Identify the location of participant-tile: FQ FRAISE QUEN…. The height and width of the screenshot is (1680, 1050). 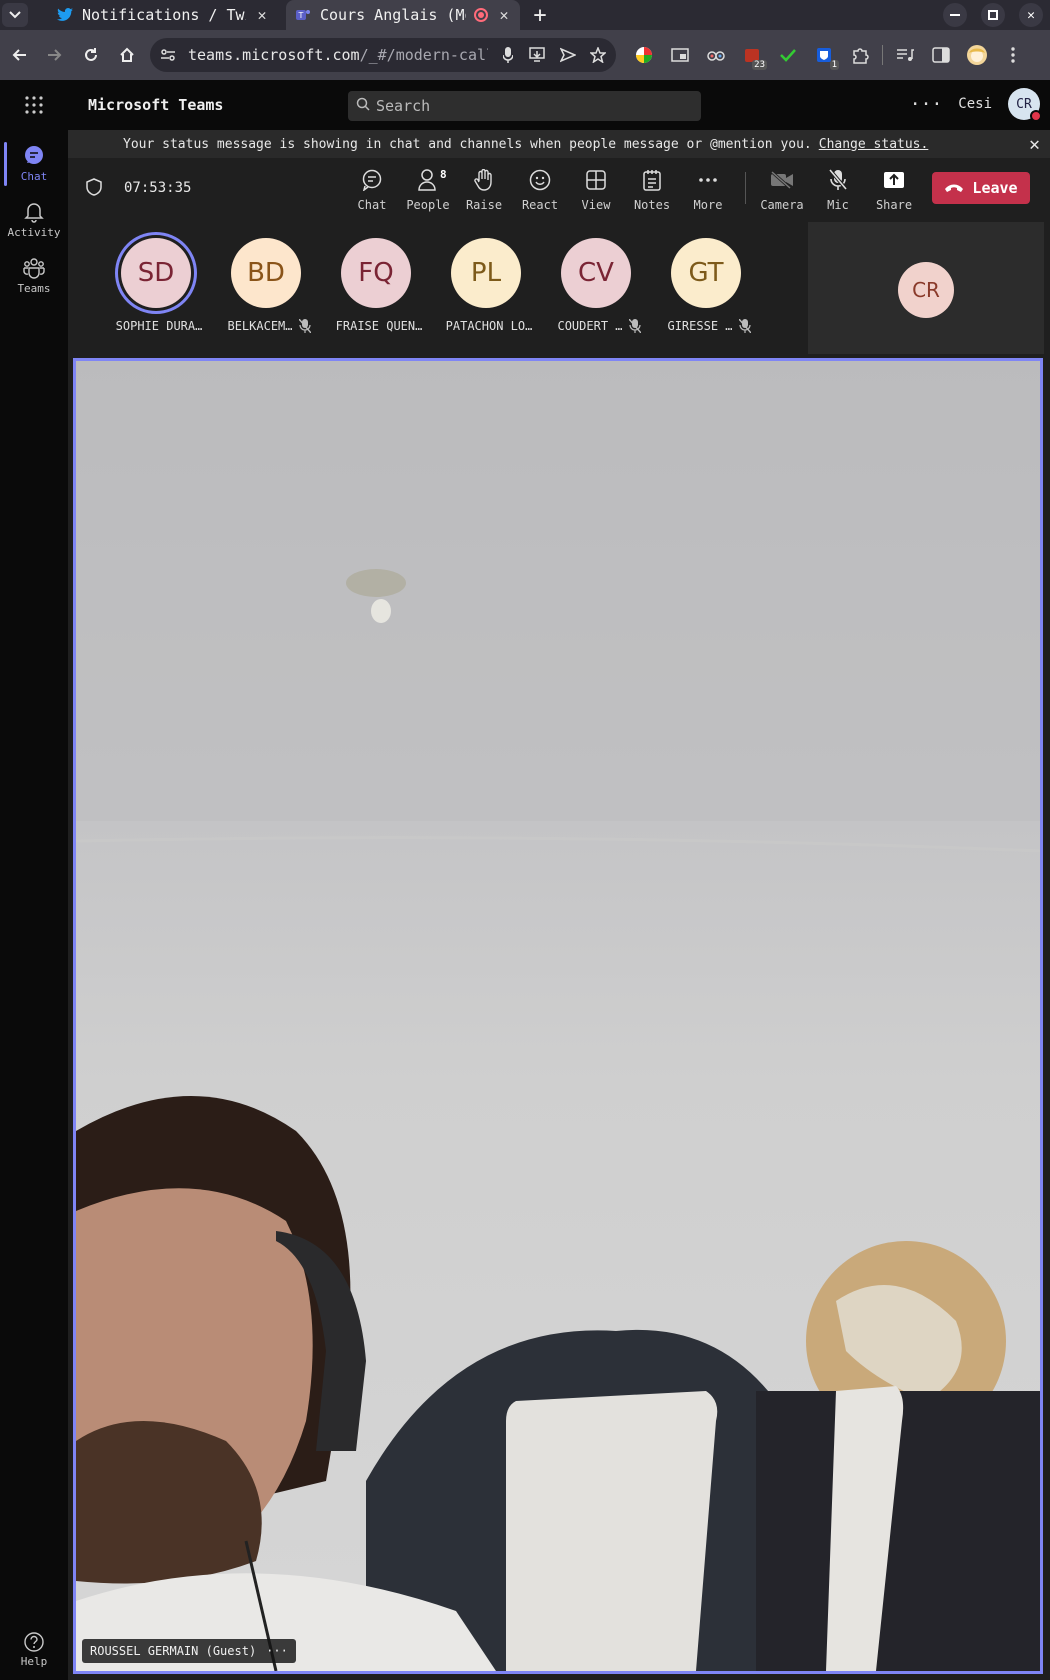
(379, 293).